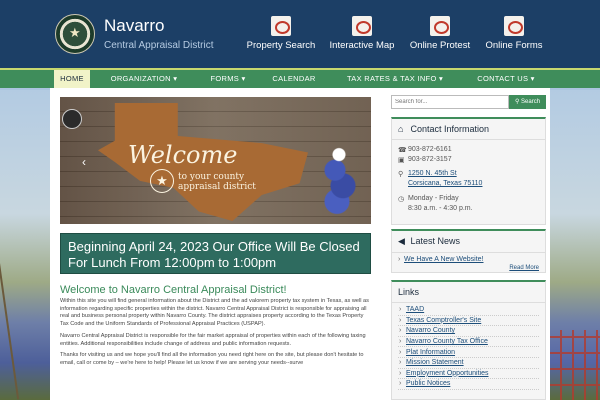 The image size is (600, 400). I want to click on online-protest-link: Online Protest, so click(440, 33).